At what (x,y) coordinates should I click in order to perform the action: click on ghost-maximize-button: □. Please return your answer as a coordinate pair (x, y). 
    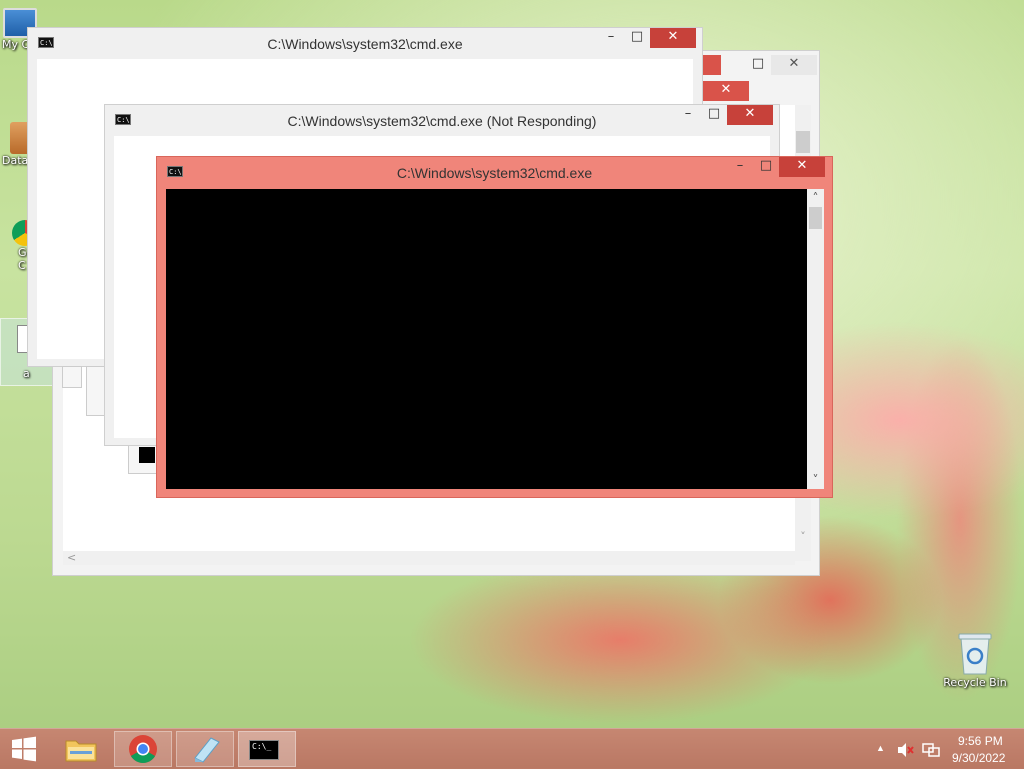
    Looking at the image, I should click on (758, 65).